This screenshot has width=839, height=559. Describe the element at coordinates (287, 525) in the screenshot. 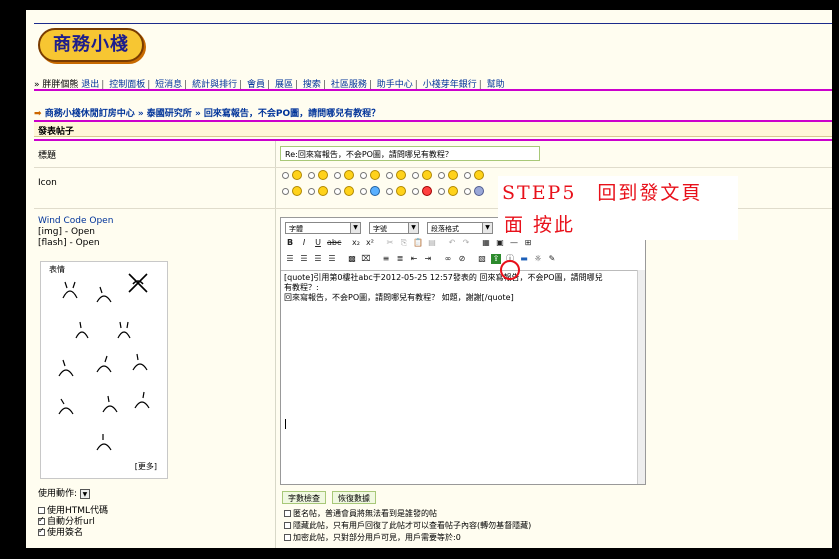

I see `hidden-checkbox` at that location.